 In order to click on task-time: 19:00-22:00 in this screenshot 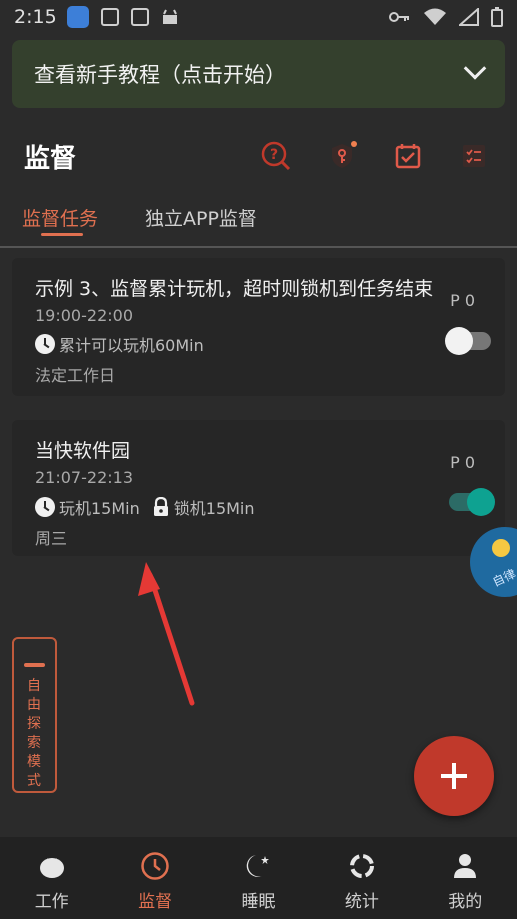, I will do `click(84, 315)`.